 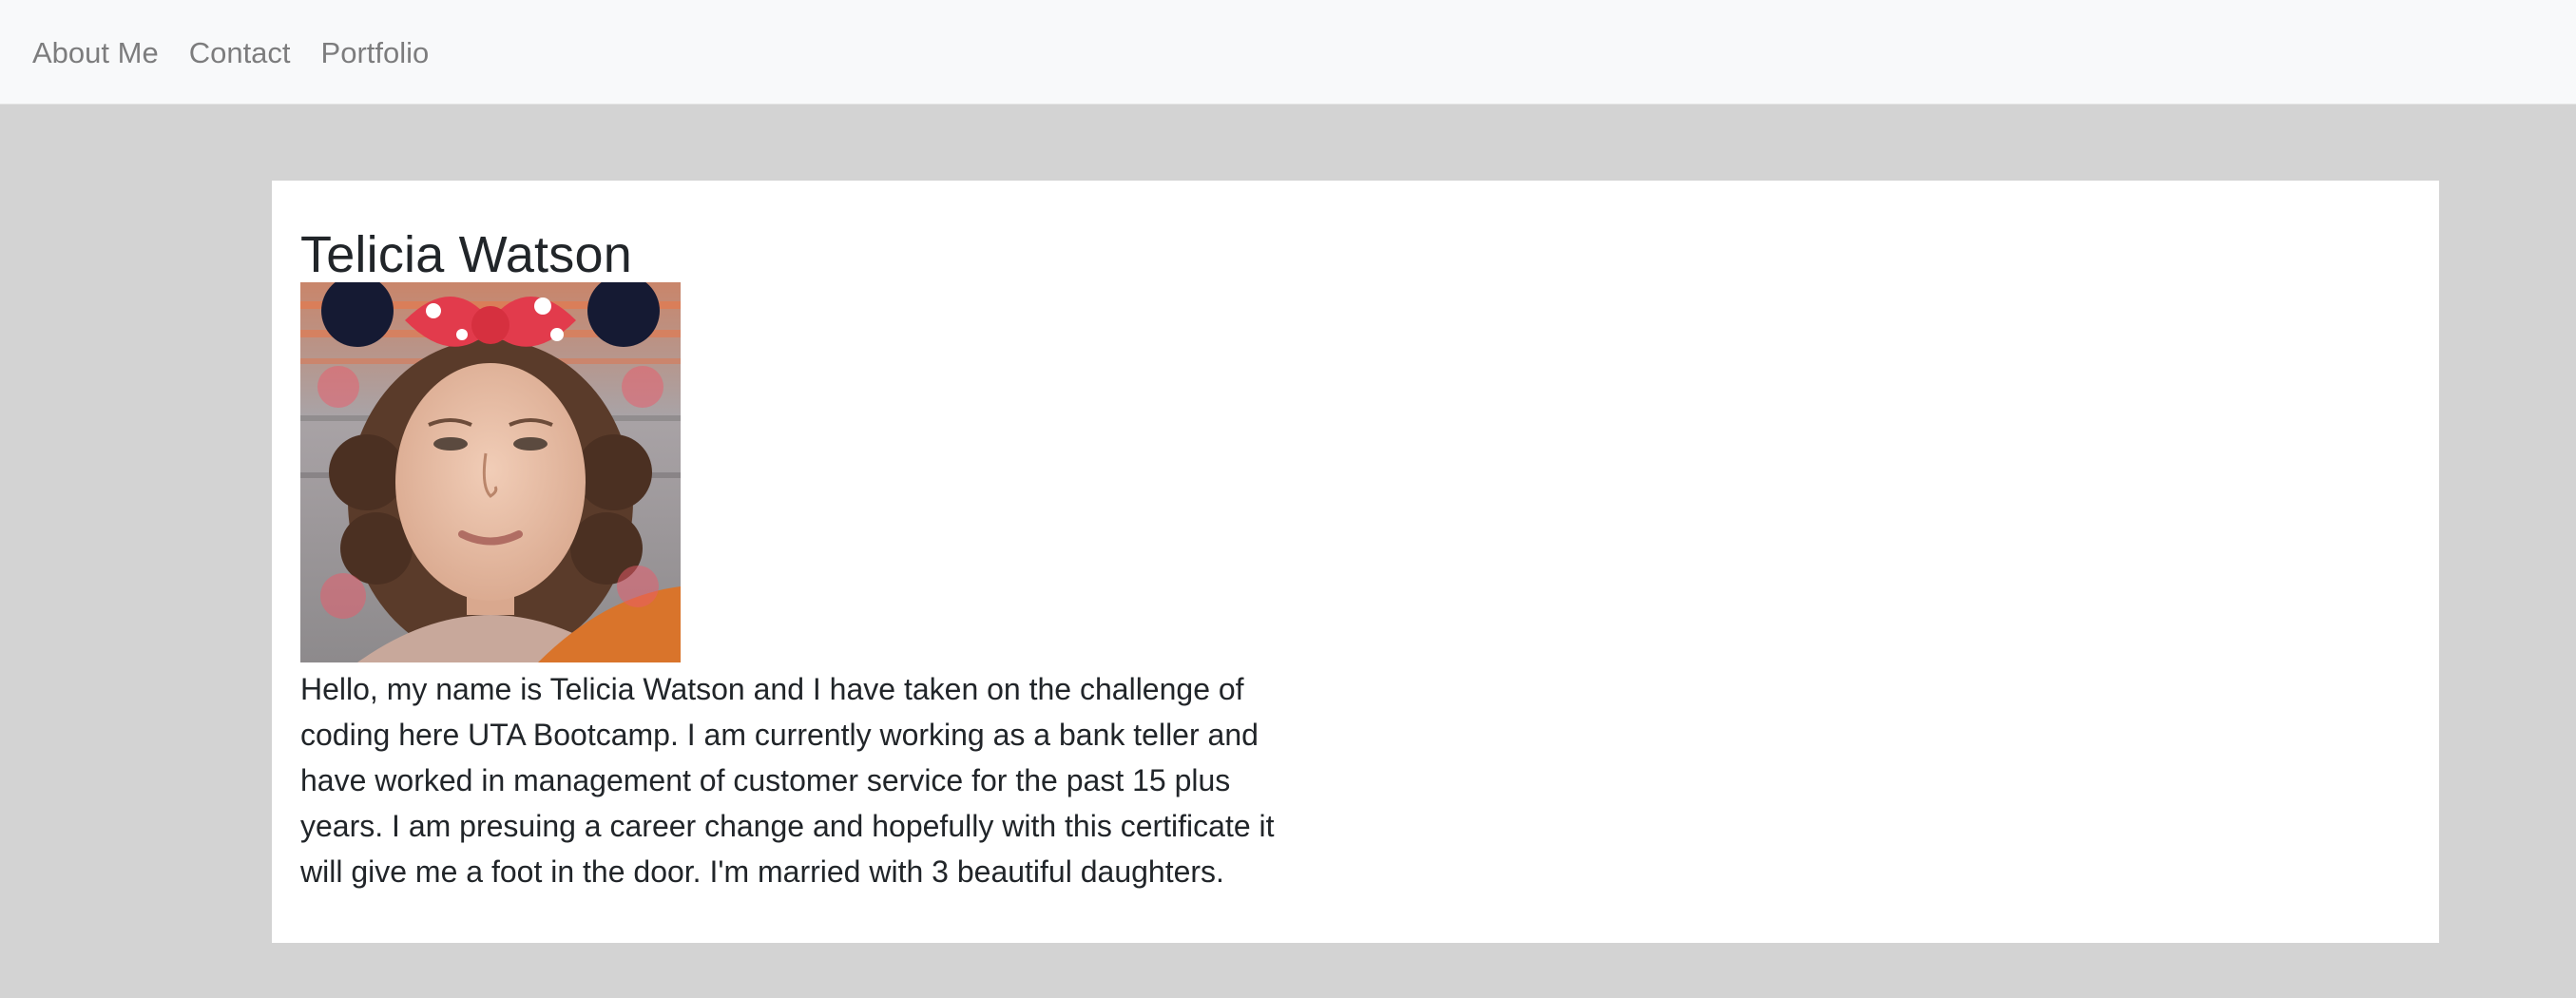 I want to click on nav-link-portfolio: Portfolio, so click(x=375, y=52).